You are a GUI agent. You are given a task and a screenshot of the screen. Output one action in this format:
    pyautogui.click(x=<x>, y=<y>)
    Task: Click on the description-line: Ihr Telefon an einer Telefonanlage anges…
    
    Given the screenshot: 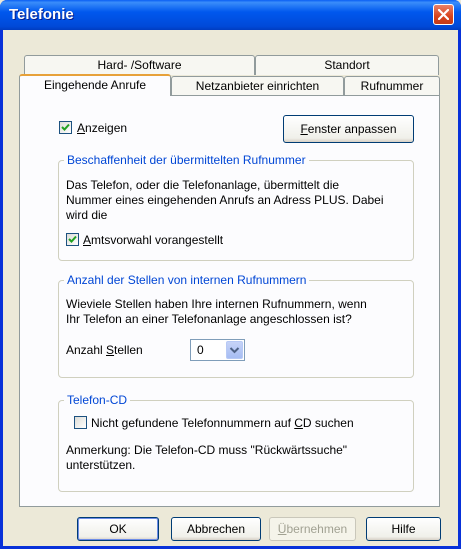 What is the action you would take?
    pyautogui.click(x=209, y=319)
    